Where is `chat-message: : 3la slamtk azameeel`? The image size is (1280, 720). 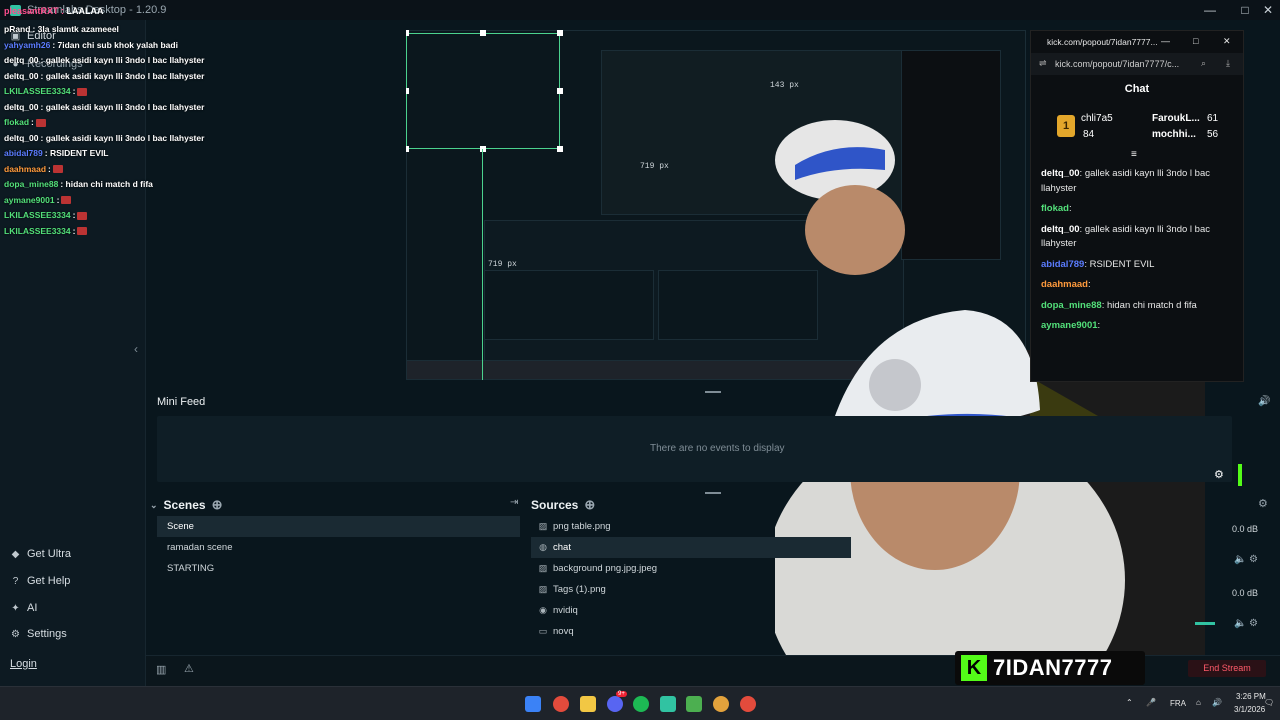 chat-message: : 3la slamtk azameeel is located at coordinates (75, 29).